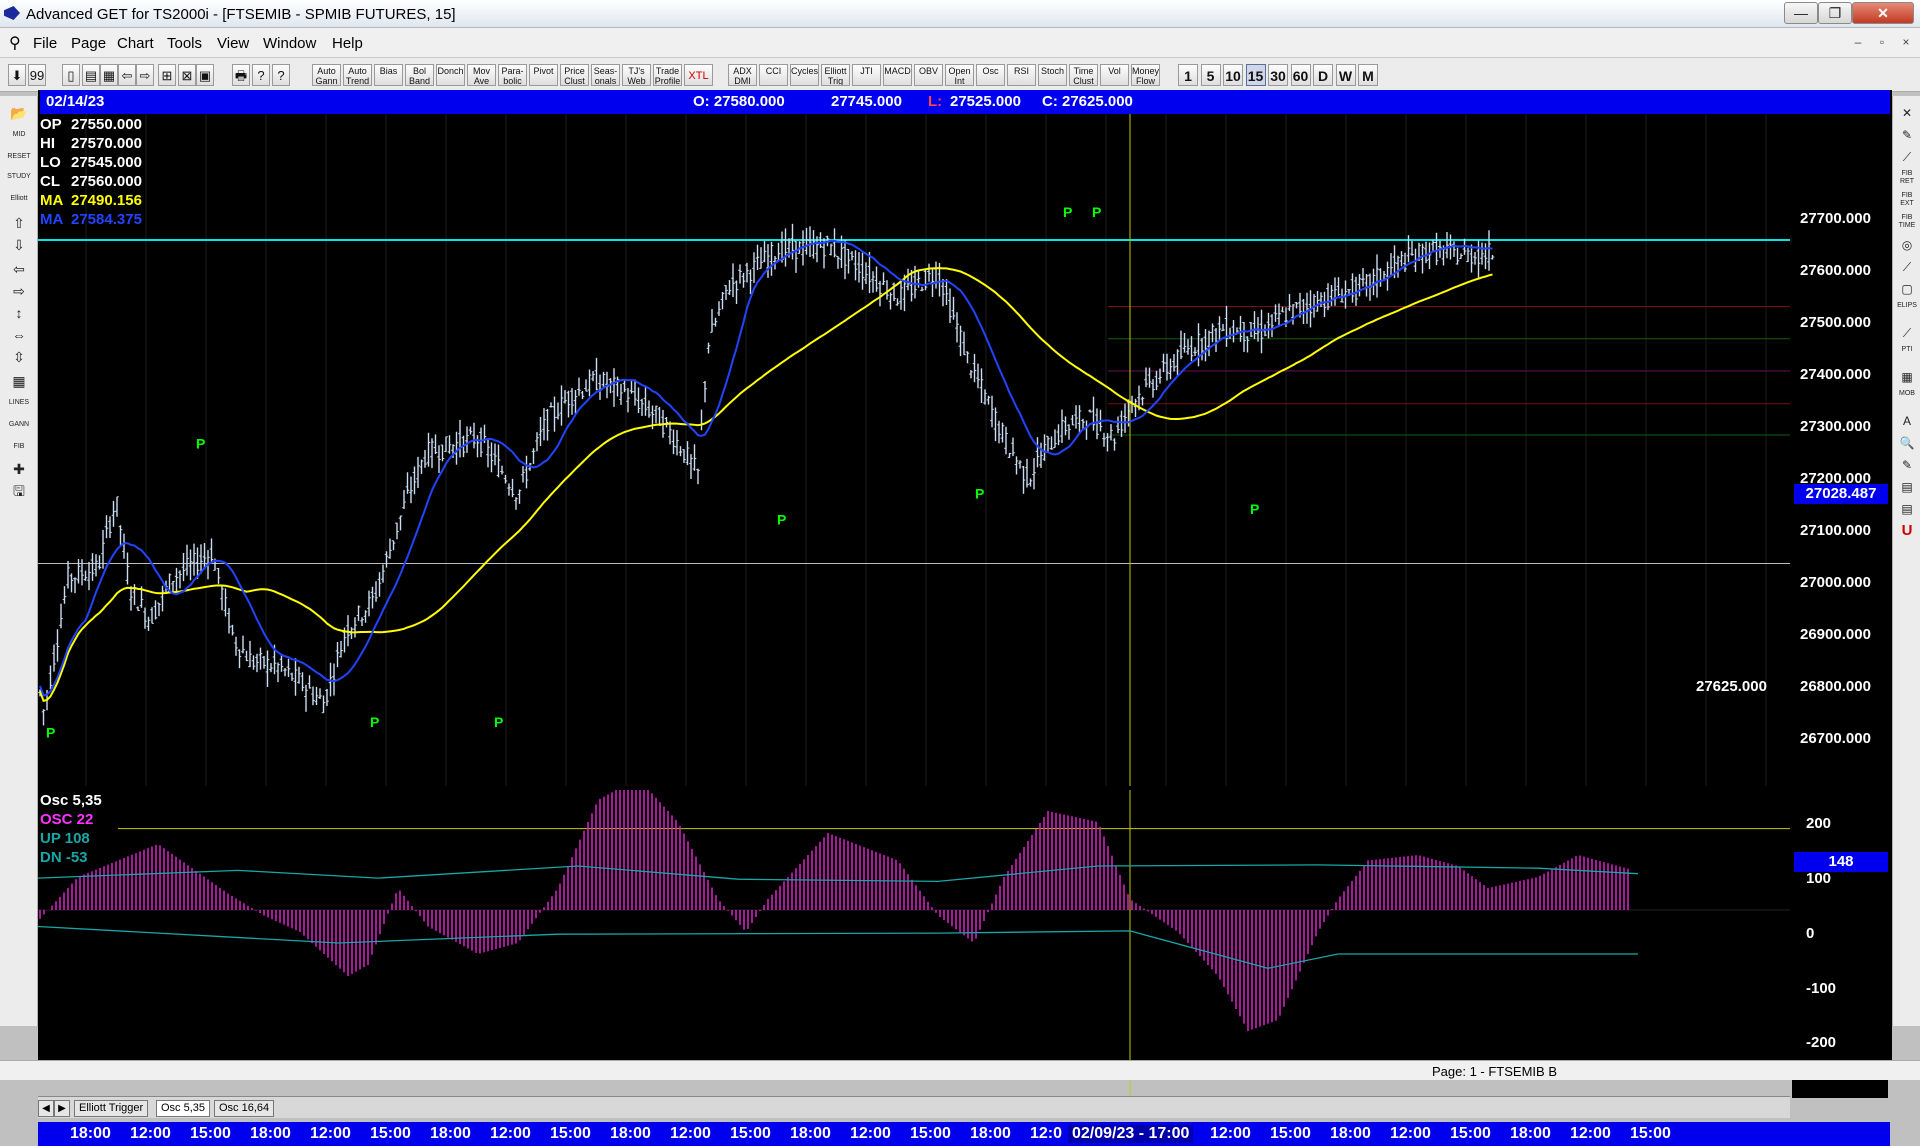 Image resolution: width=1920 pixels, height=1146 pixels. What do you see at coordinates (1906, 43) in the screenshot?
I see `mdi-close-button: ×` at bounding box center [1906, 43].